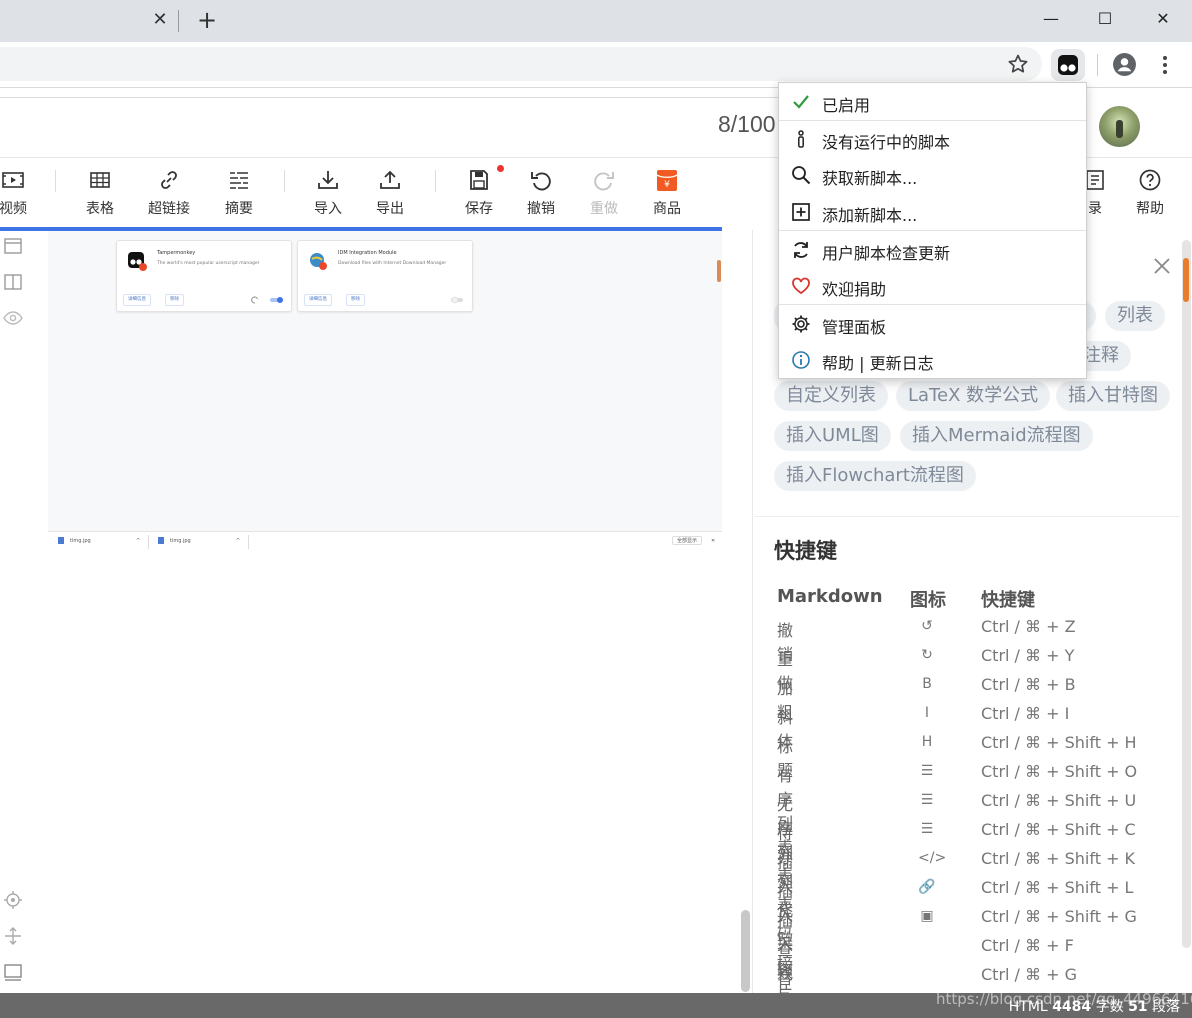 Image resolution: width=1192 pixels, height=1018 pixels. I want to click on window-minimize-button: —, so click(1051, 19).